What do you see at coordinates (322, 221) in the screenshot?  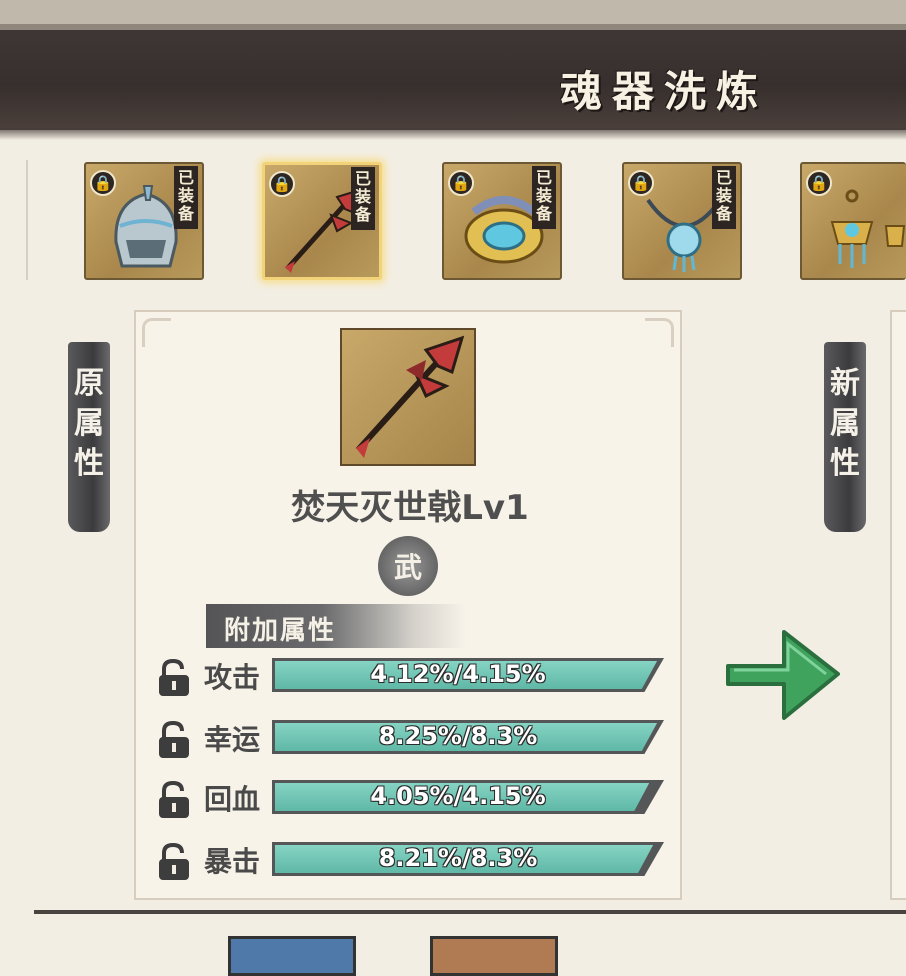 I see `equipment-slot-halberd: 🔒 已装备` at bounding box center [322, 221].